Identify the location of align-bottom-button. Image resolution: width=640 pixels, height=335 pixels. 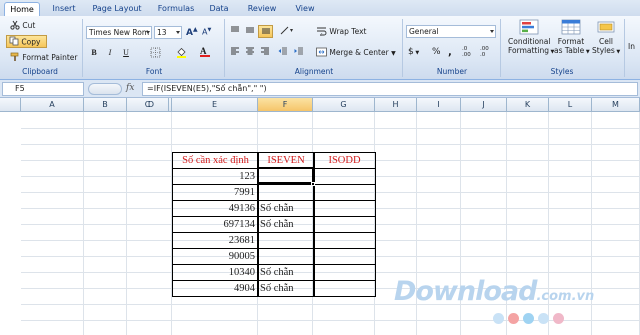
(265, 31).